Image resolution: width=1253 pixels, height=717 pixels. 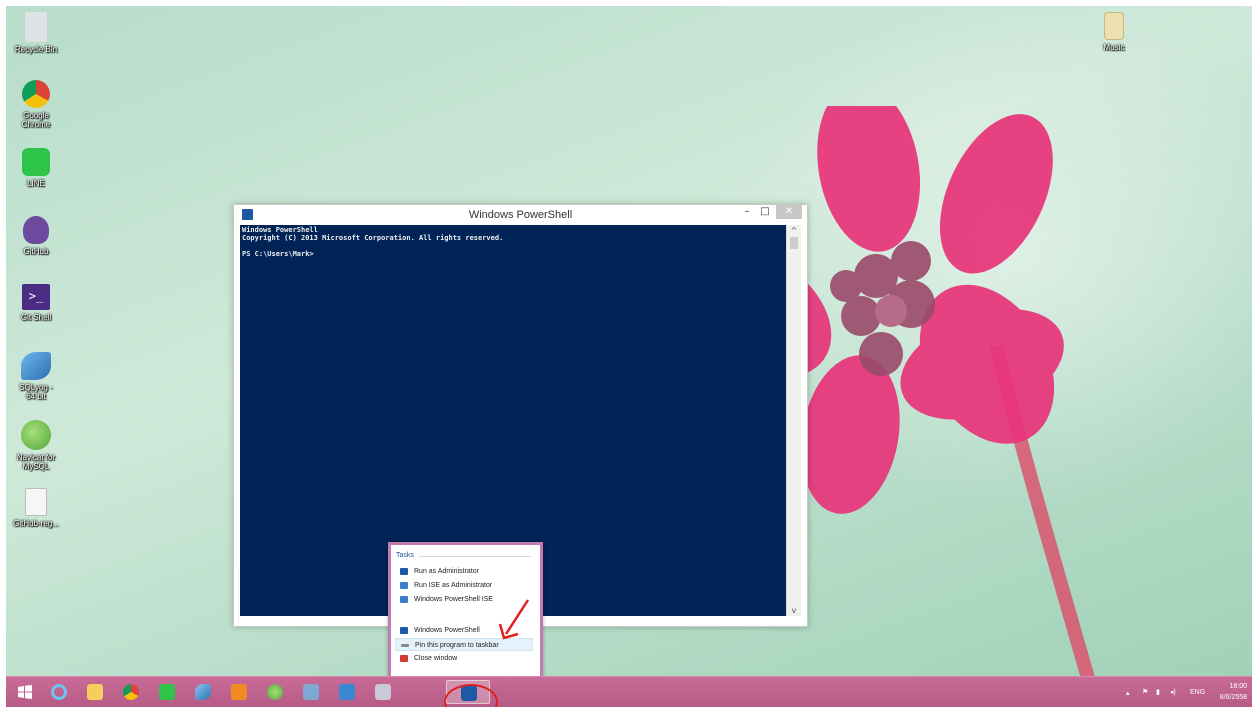 What do you see at coordinates (793, 420) in the screenshot?
I see `vertical-scrollbar: ^ v` at bounding box center [793, 420].